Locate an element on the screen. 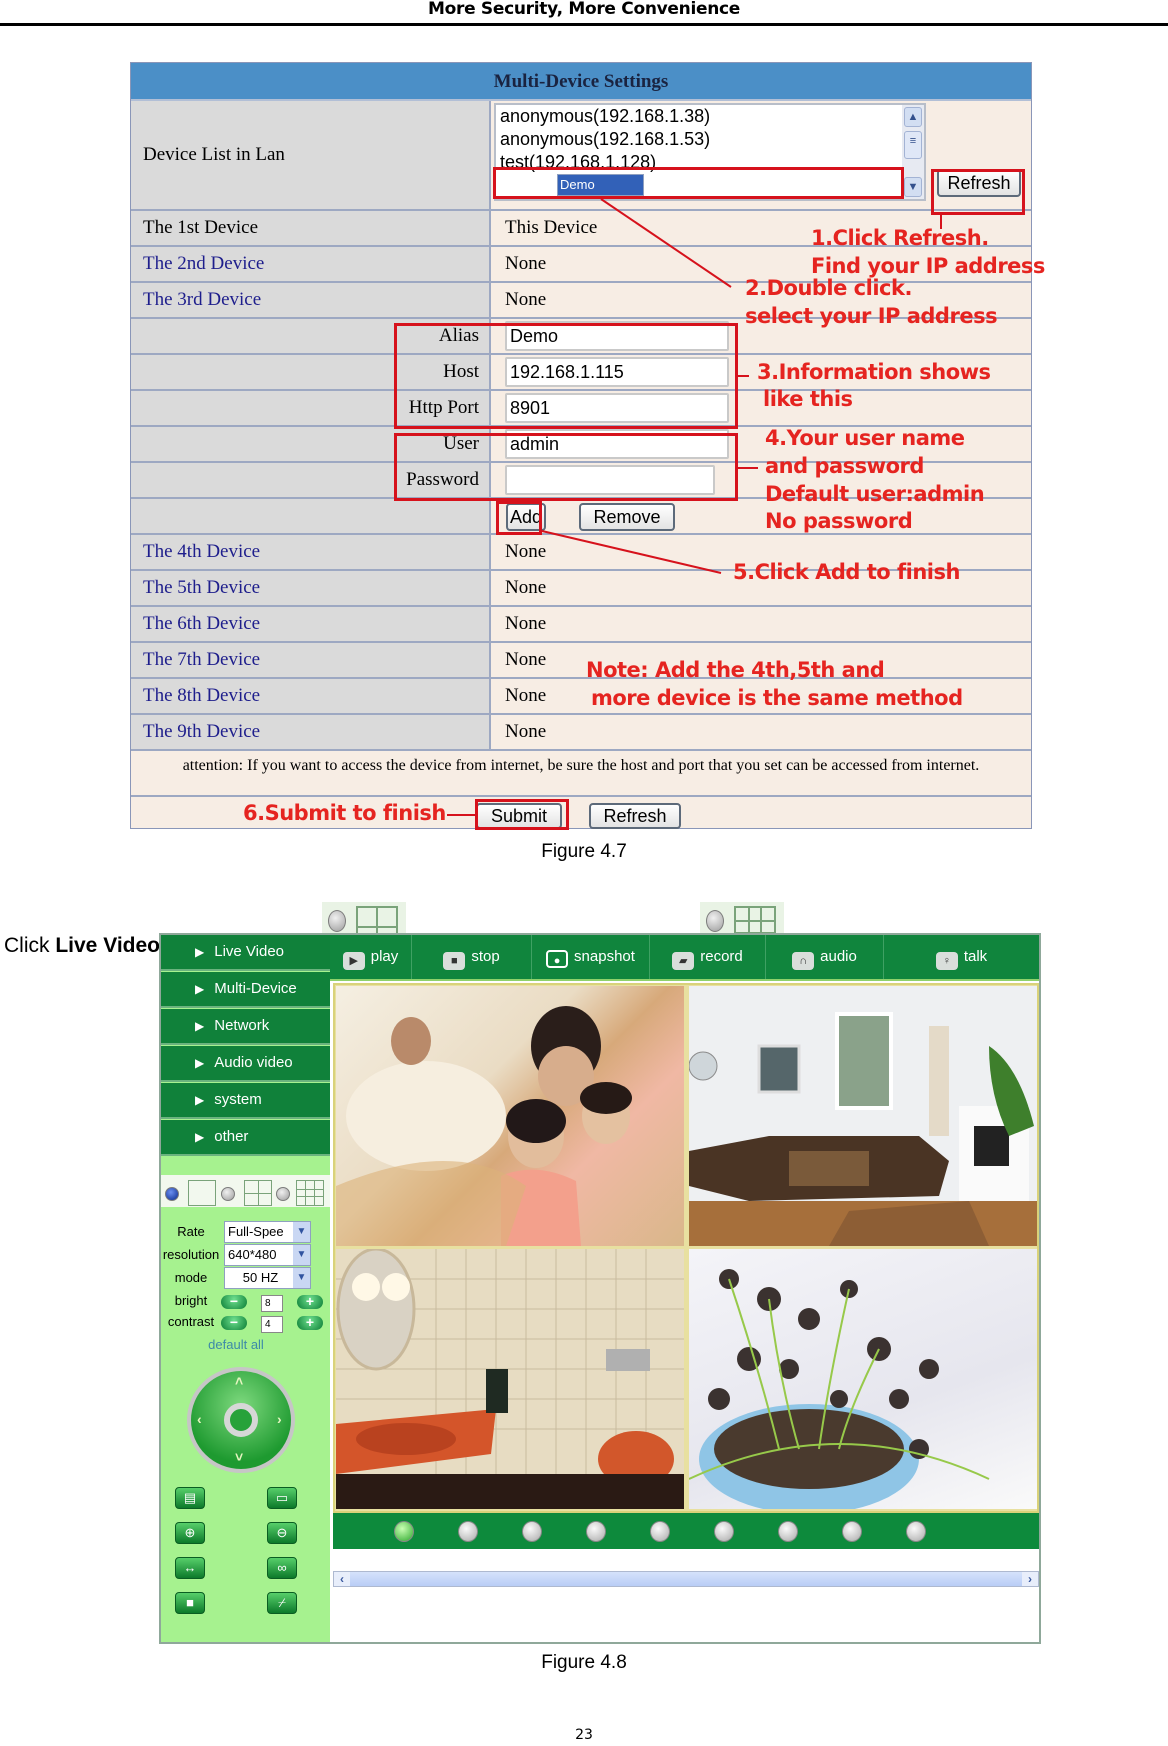  device-label: The 7th Device is located at coordinates (311, 660).